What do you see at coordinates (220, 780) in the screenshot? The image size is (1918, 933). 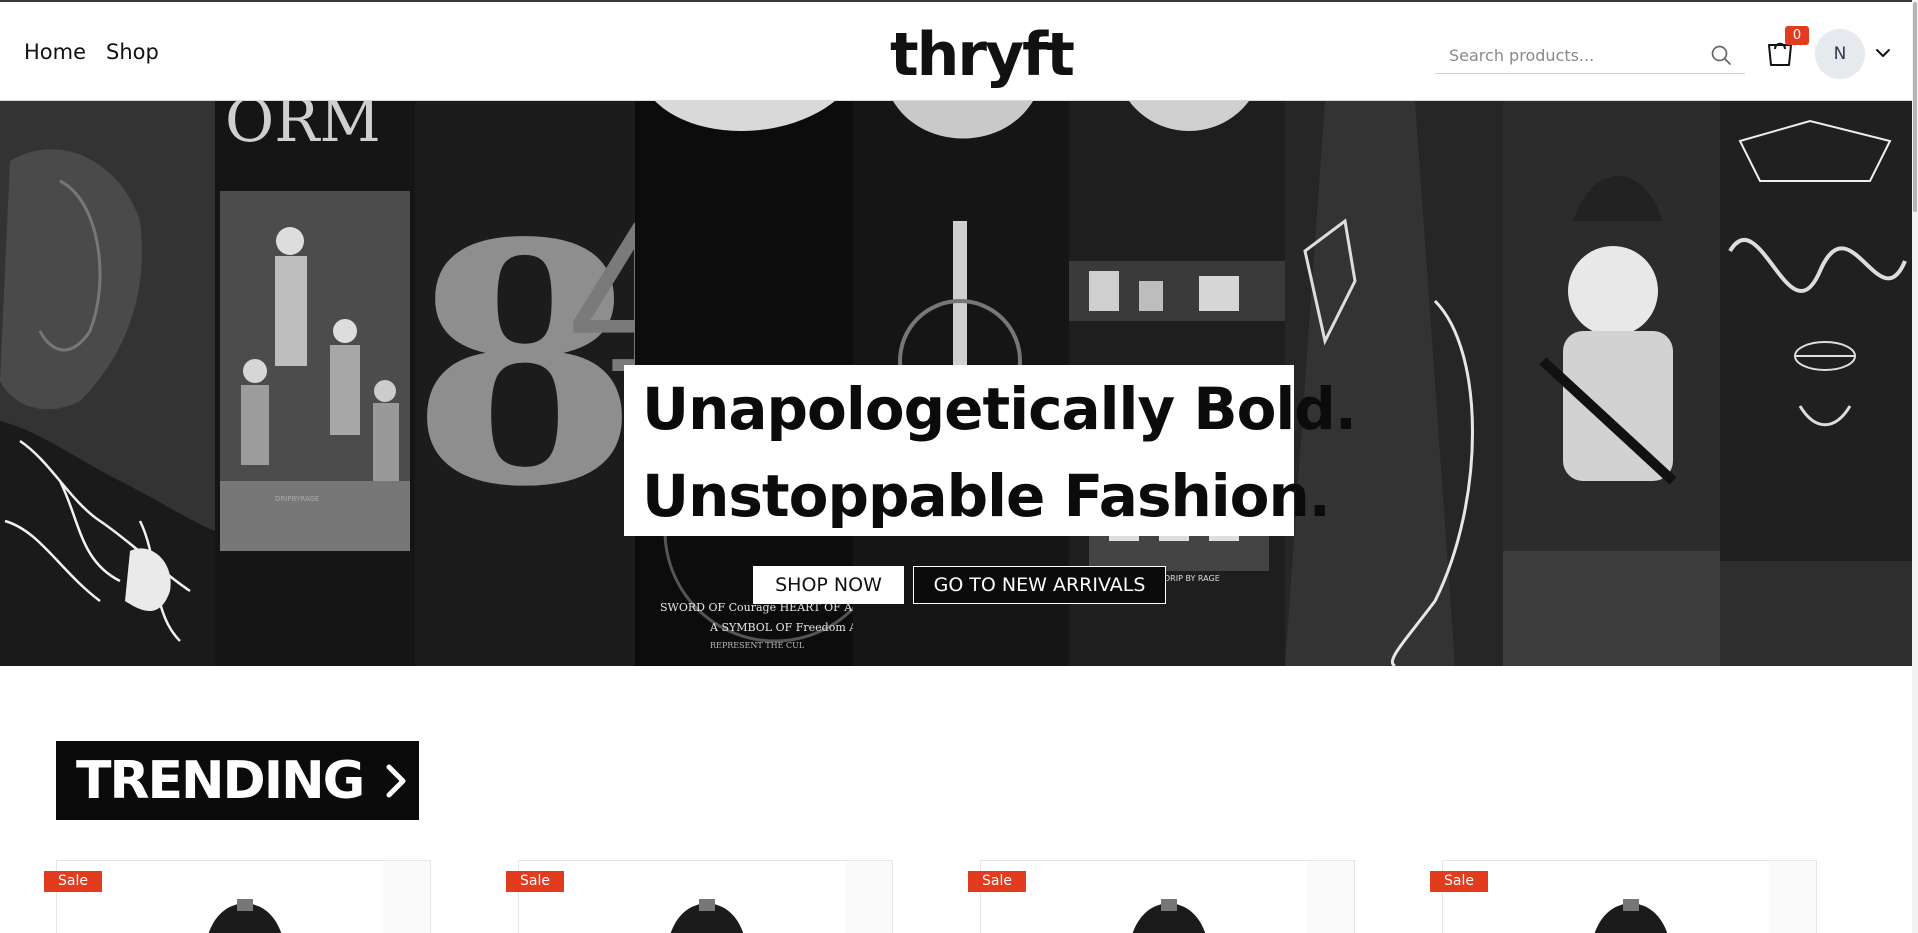 I see `trending-label: TRENDING` at bounding box center [220, 780].